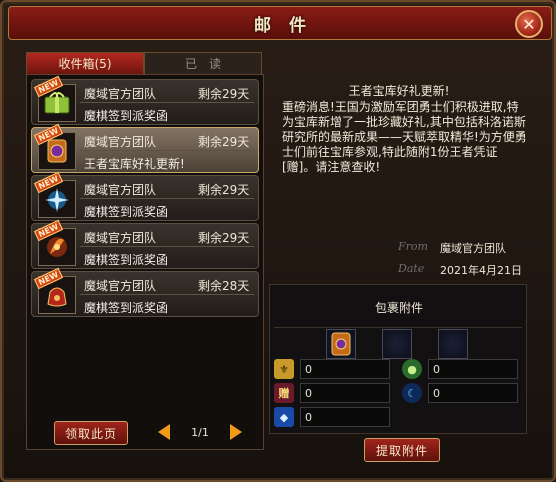 This screenshot has height=482, width=556. What do you see at coordinates (398, 308) in the screenshot?
I see `attachment-title: 包裹附件` at bounding box center [398, 308].